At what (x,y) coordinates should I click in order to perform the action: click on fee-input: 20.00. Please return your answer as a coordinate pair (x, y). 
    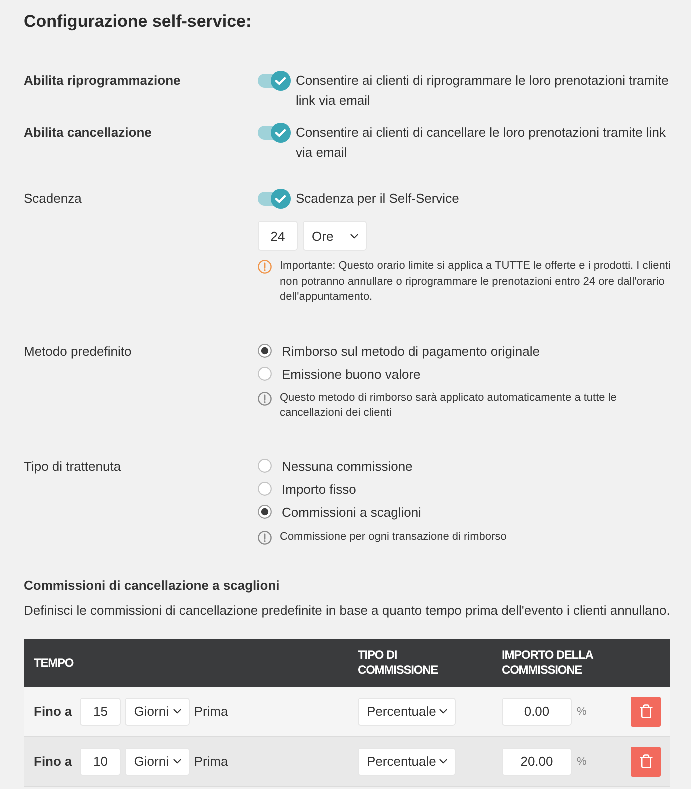
    Looking at the image, I should click on (537, 762).